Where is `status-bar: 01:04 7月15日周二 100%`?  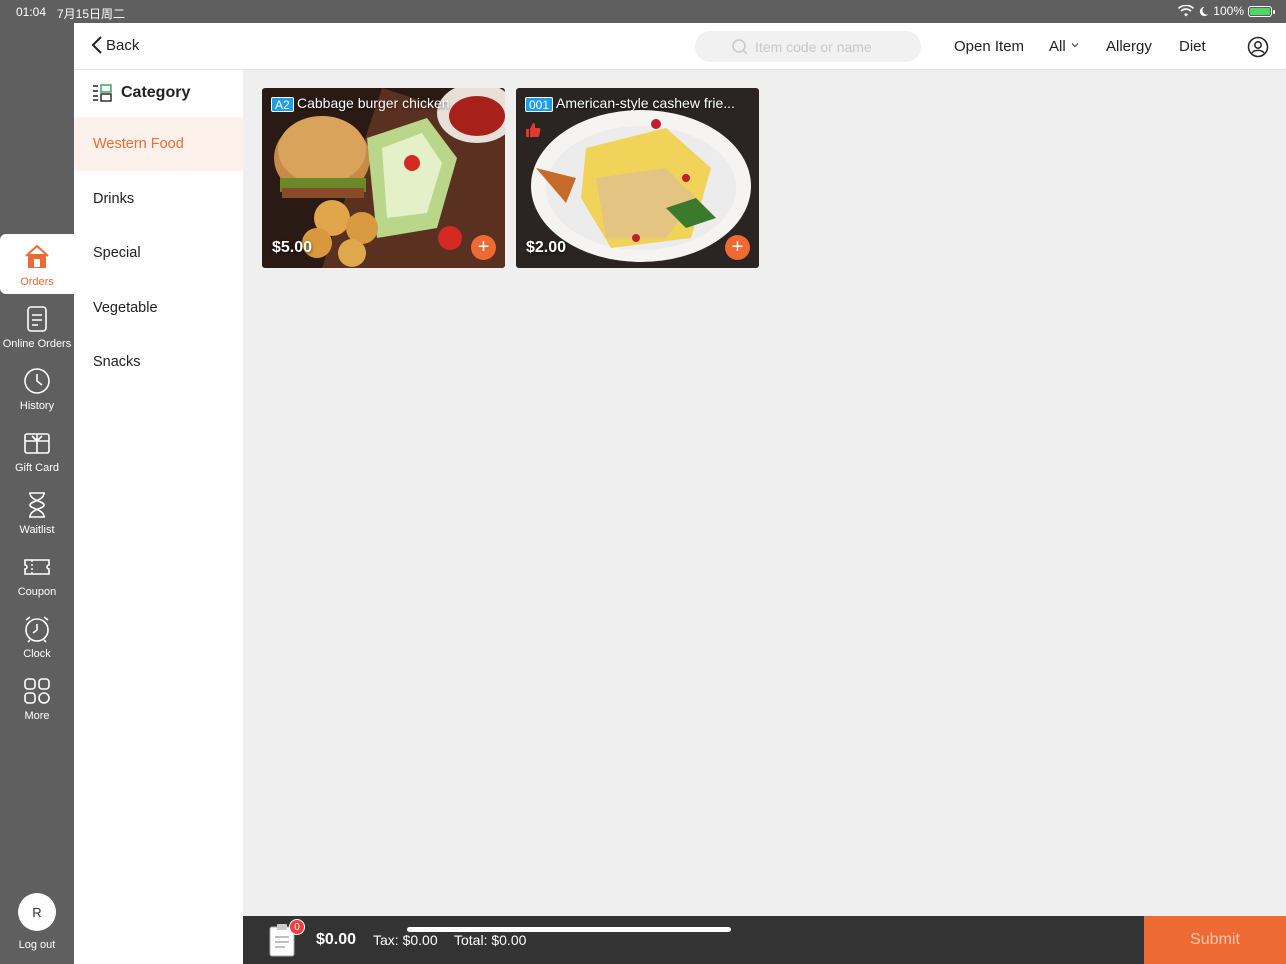 status-bar: 01:04 7月15日周二 100% is located at coordinates (643, 11).